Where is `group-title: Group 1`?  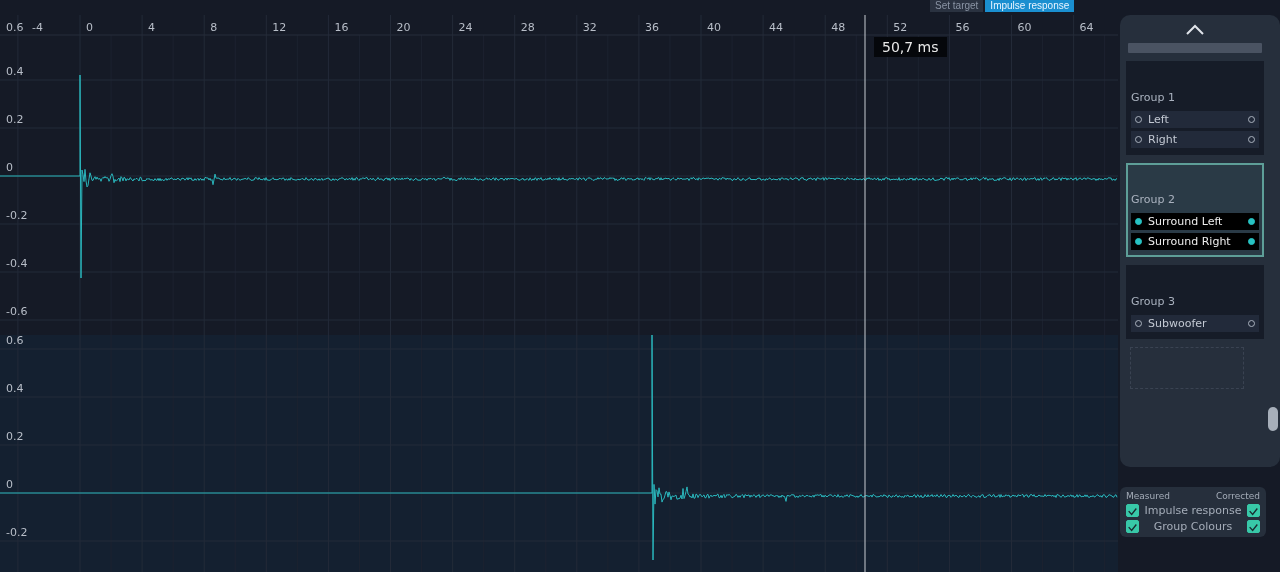 group-title: Group 1 is located at coordinates (1153, 97).